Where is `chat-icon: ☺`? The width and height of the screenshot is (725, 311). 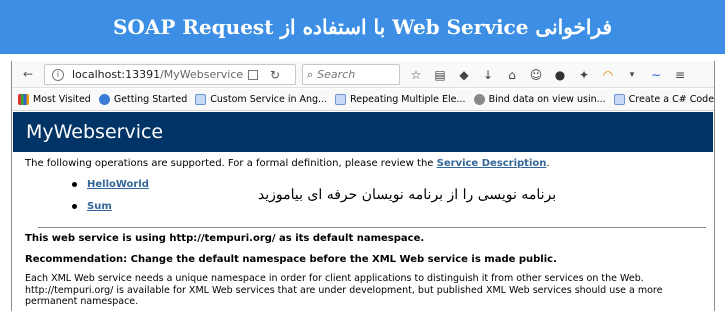 chat-icon: ☺ is located at coordinates (536, 75).